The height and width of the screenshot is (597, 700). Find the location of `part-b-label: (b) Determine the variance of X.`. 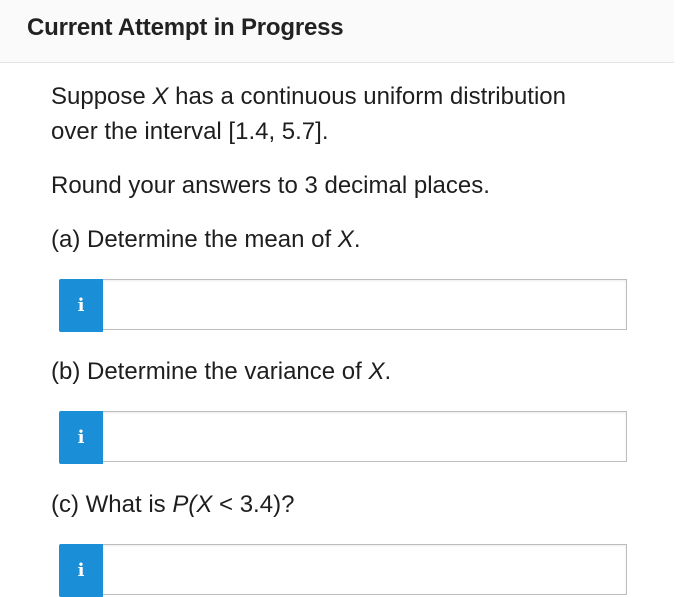

part-b-label: (b) Determine the variance of X. is located at coordinates (221, 371).